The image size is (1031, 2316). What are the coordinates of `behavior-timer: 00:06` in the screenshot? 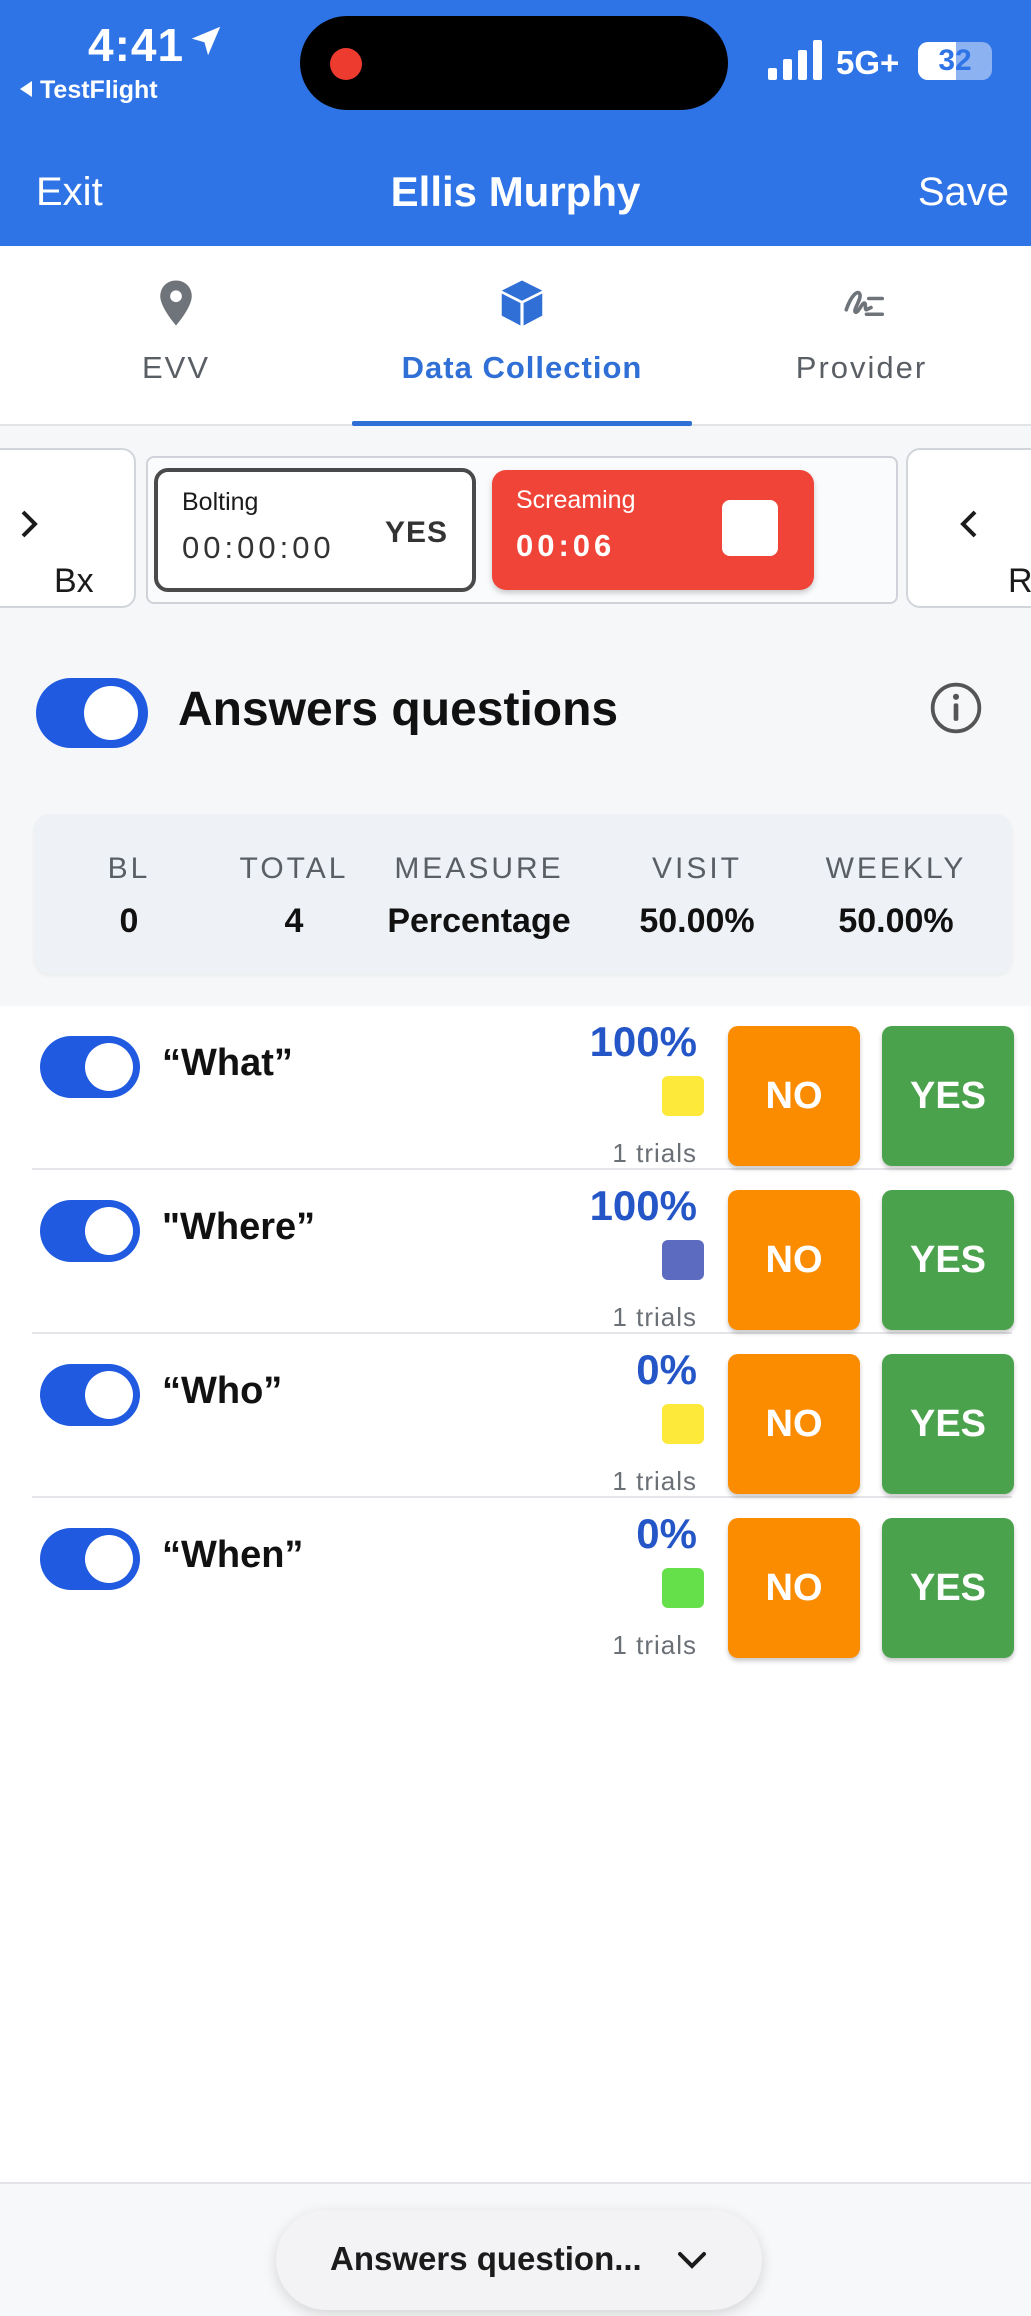 It's located at (566, 545).